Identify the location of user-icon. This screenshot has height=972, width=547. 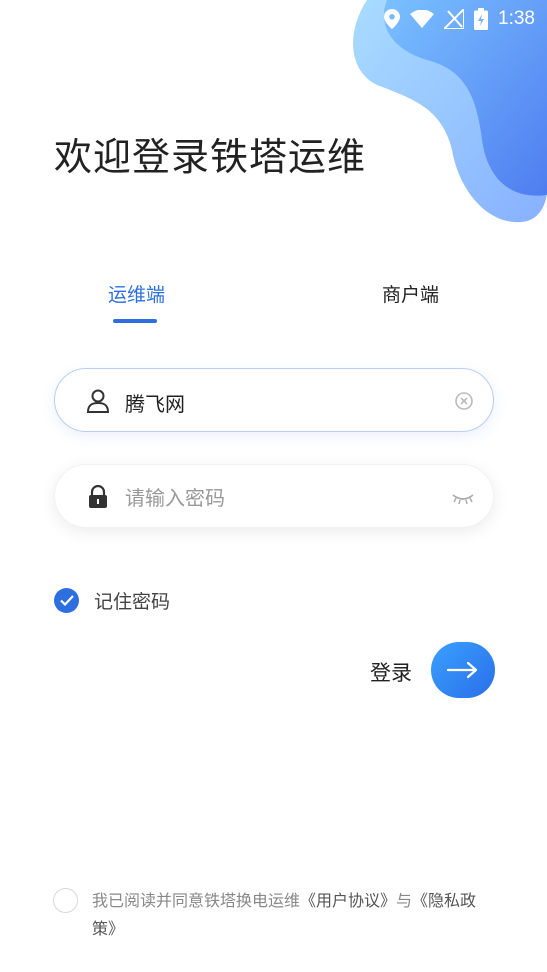
(98, 403).